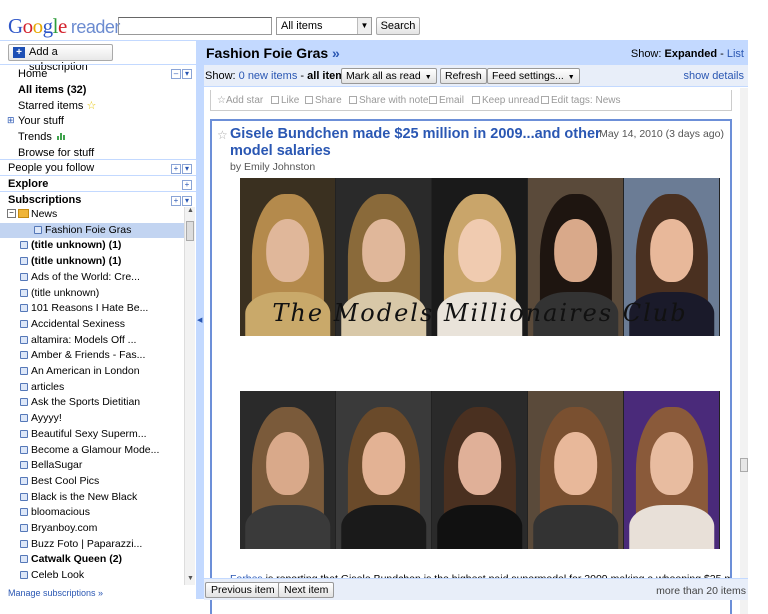 This screenshot has width=768, height=614. What do you see at coordinates (64, 528) in the screenshot?
I see `subscription-label: Bryanboy.com` at bounding box center [64, 528].